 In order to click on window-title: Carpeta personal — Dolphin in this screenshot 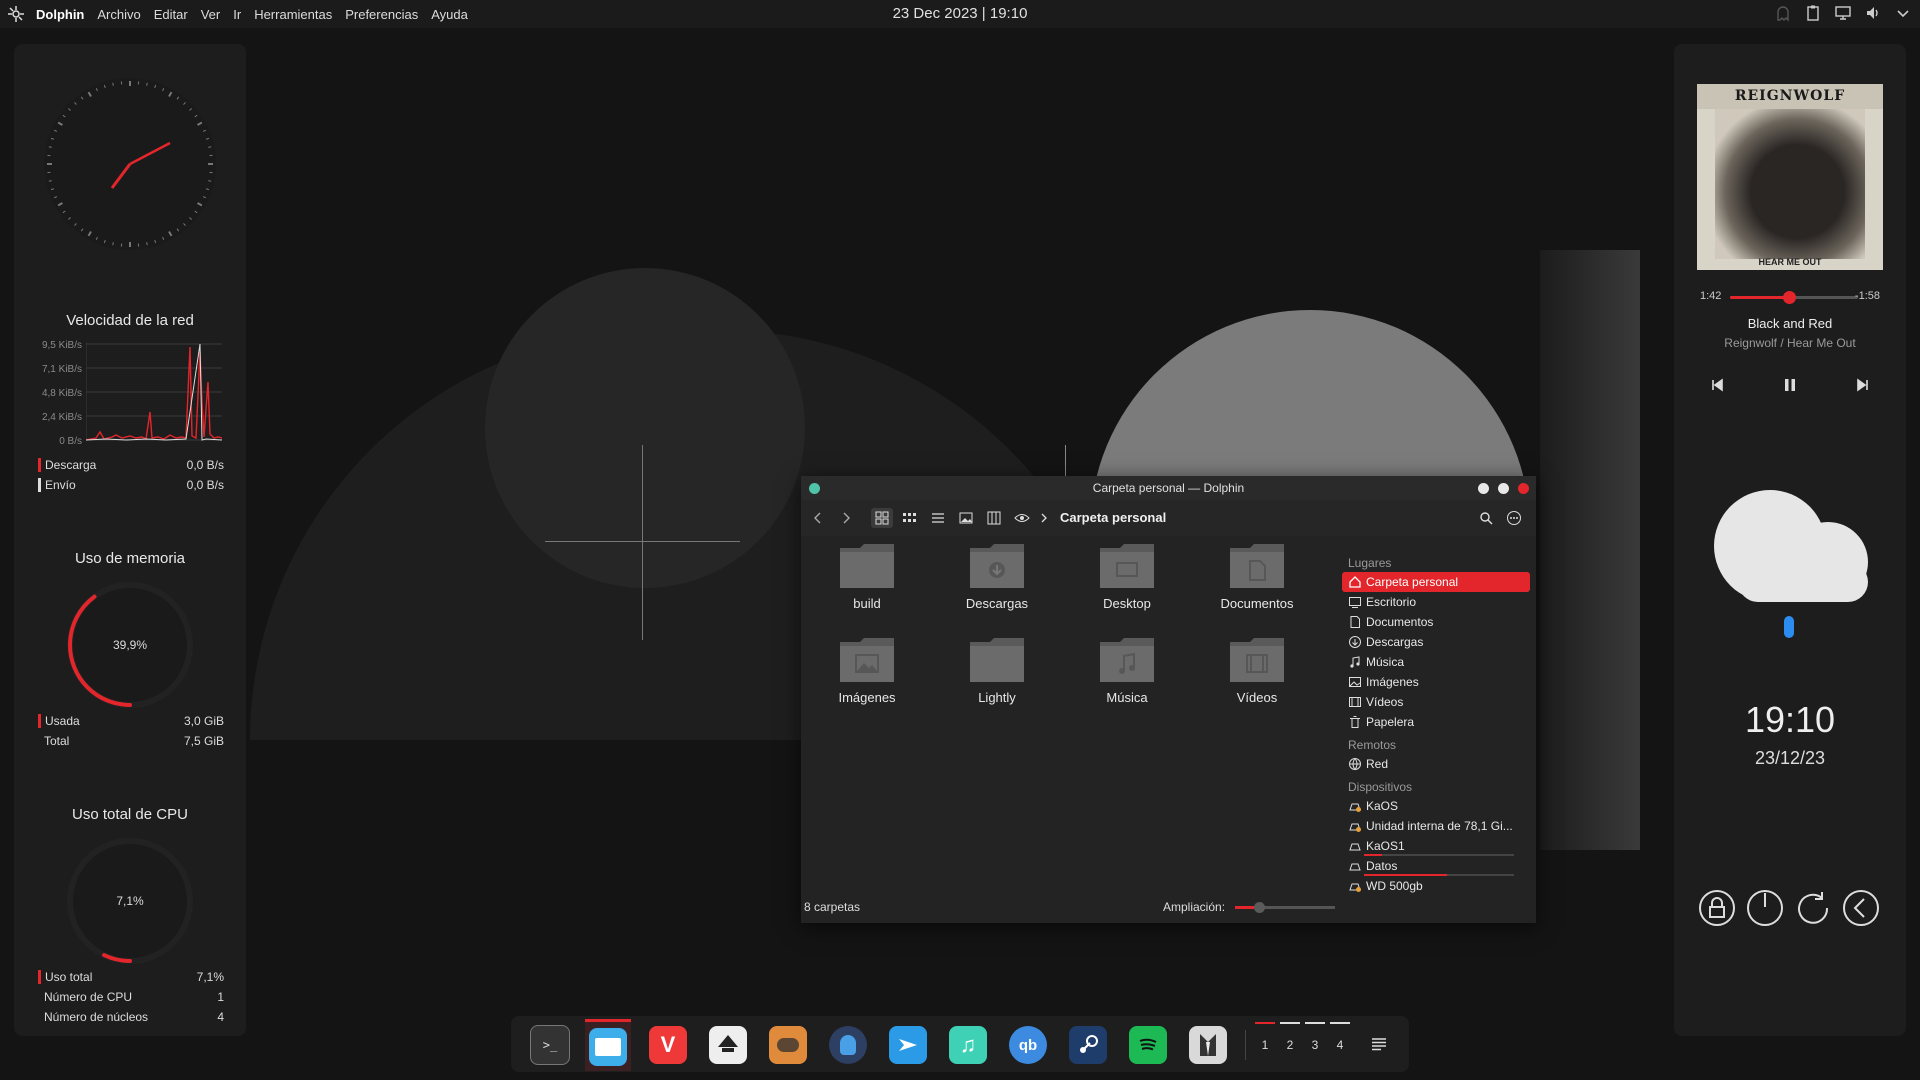, I will do `click(1168, 488)`.